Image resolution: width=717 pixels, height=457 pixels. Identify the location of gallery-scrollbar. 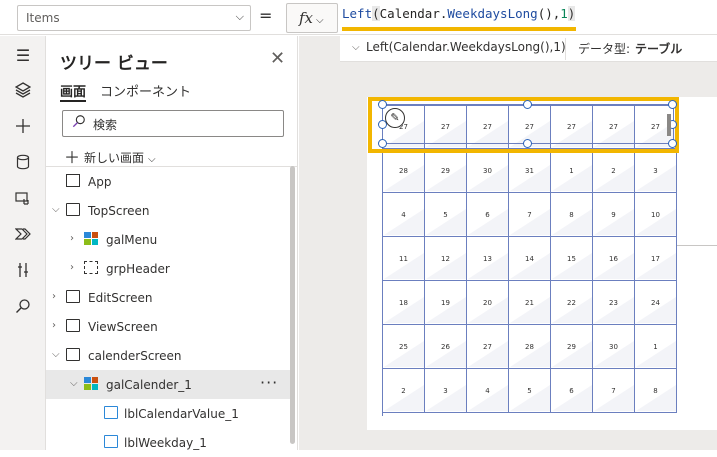
(669, 125).